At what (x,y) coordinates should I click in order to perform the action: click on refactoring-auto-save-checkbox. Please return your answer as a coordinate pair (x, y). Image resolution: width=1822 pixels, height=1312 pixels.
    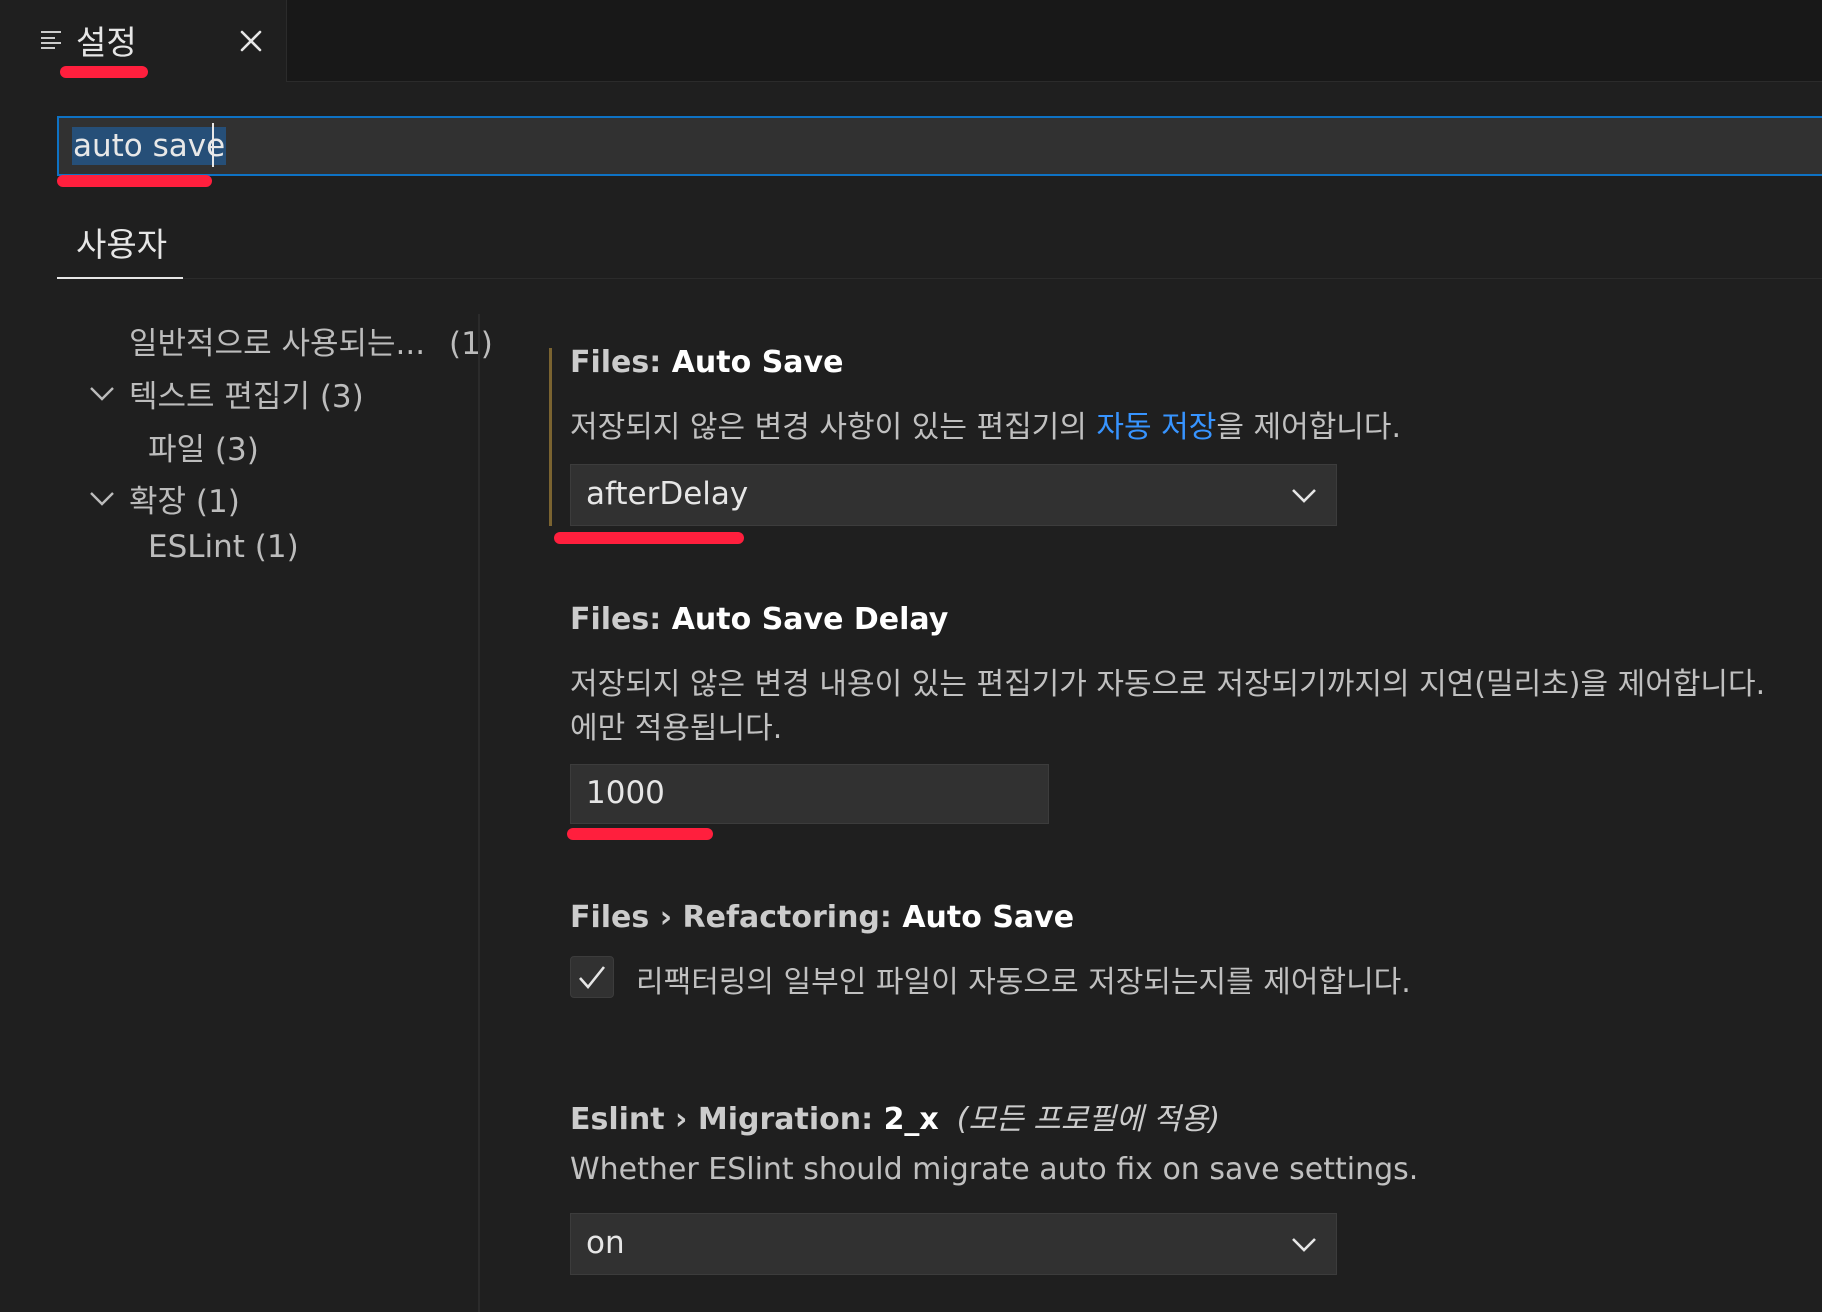
    Looking at the image, I should click on (592, 977).